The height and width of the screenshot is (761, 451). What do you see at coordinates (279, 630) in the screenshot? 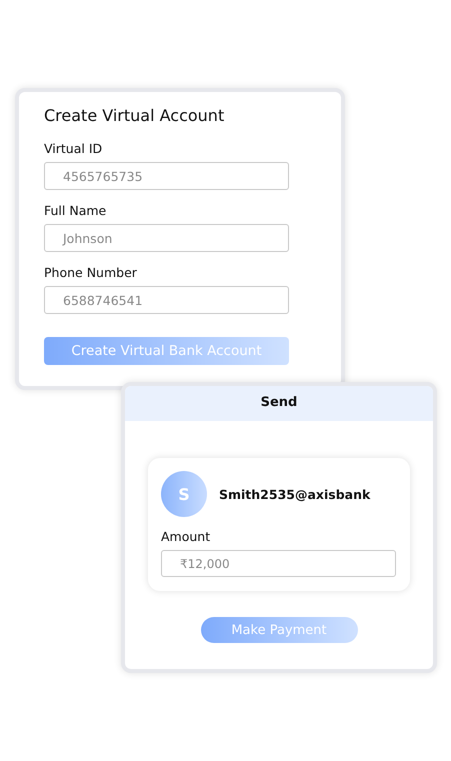
I see `make-payment-button: Make Payment` at bounding box center [279, 630].